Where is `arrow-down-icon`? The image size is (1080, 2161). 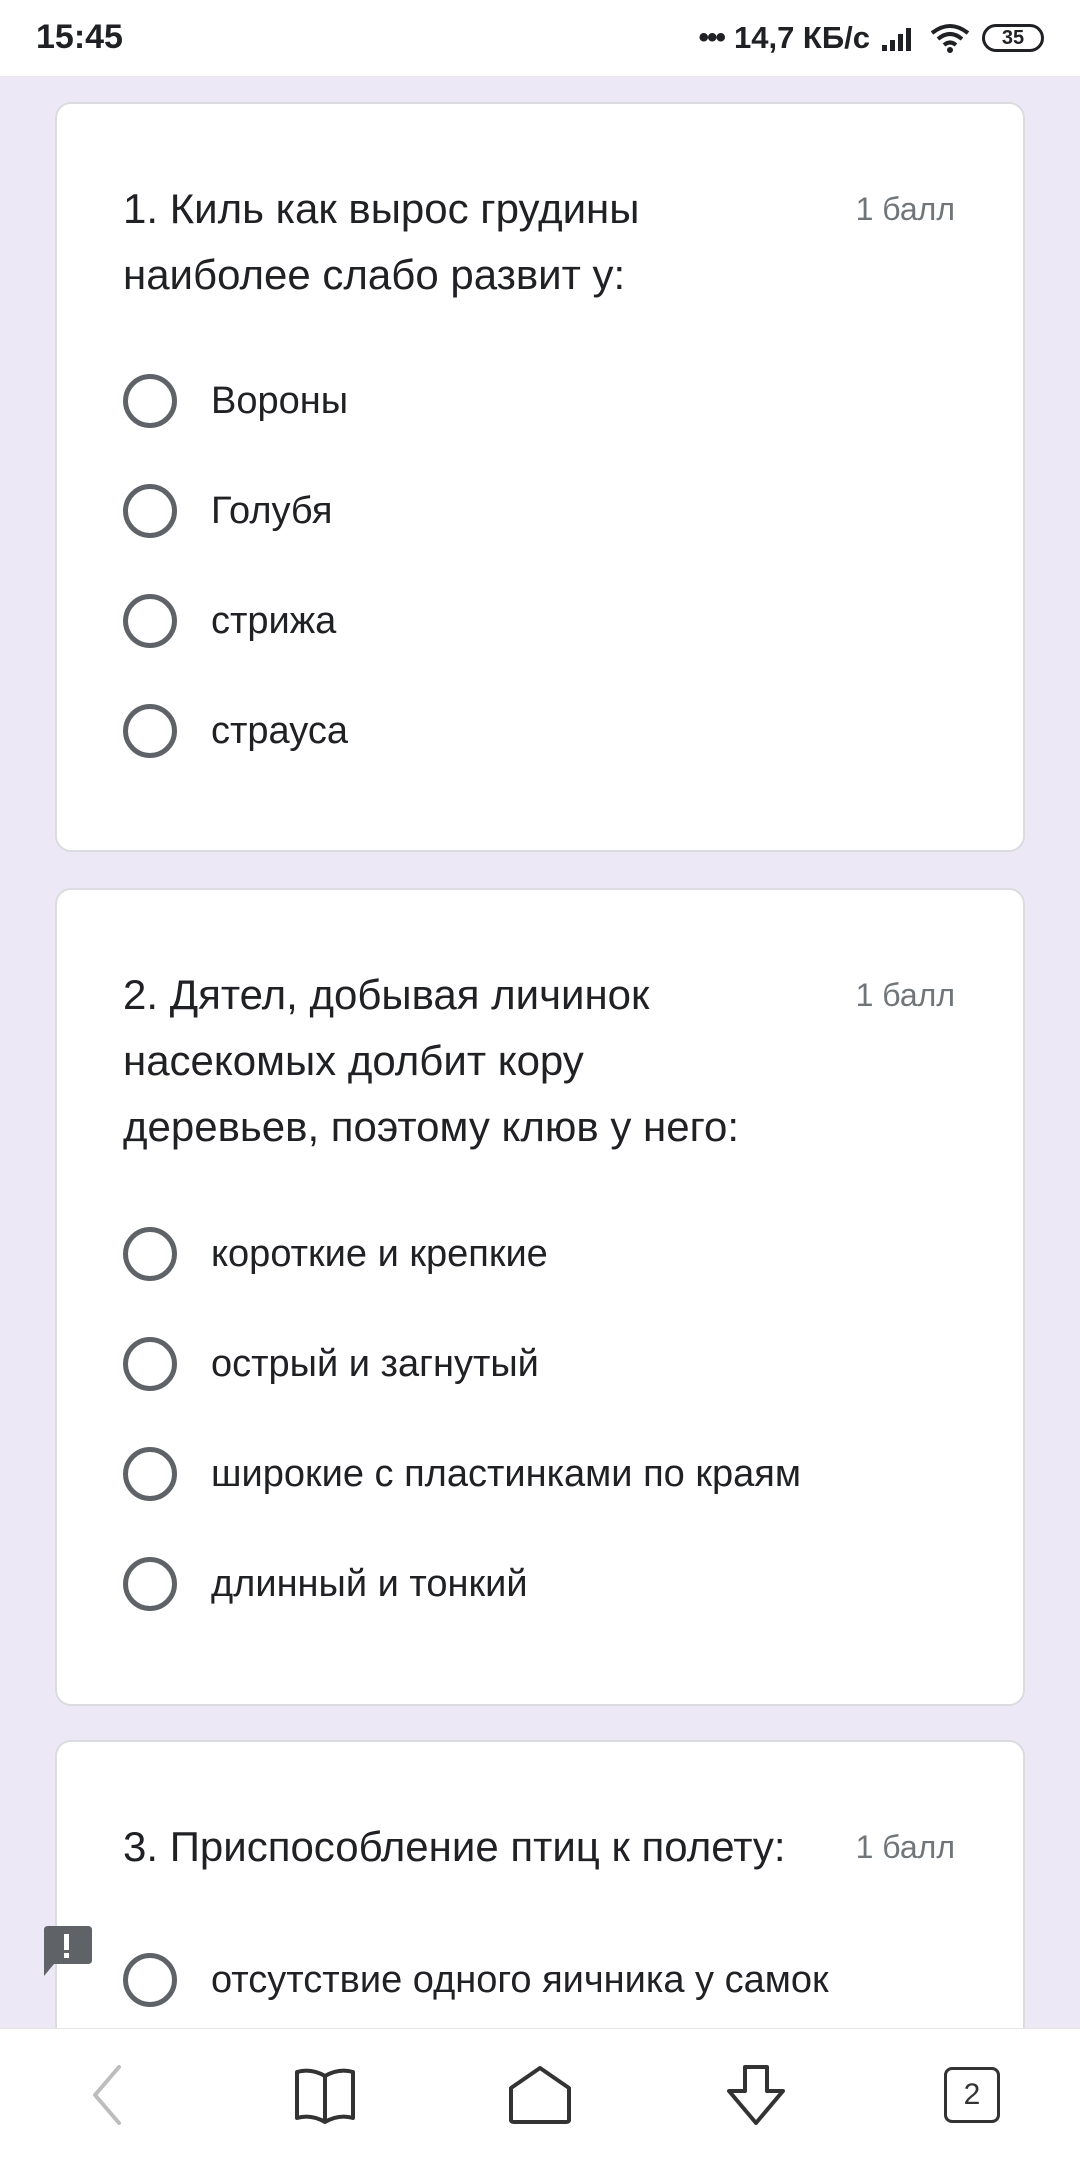
arrow-down-icon is located at coordinates (756, 2095).